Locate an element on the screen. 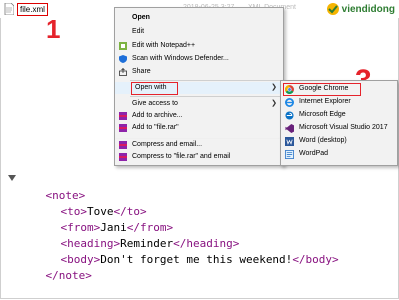  word-icon is located at coordinates (289, 141).